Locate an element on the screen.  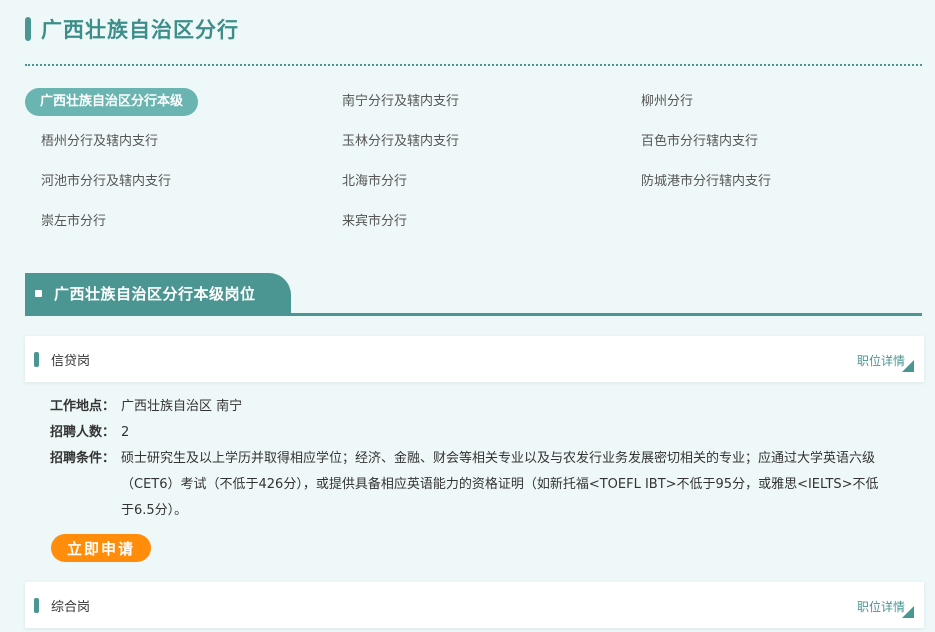
location-row: 工作地点： 广西壮族自治区 南宁 is located at coordinates (465, 407).